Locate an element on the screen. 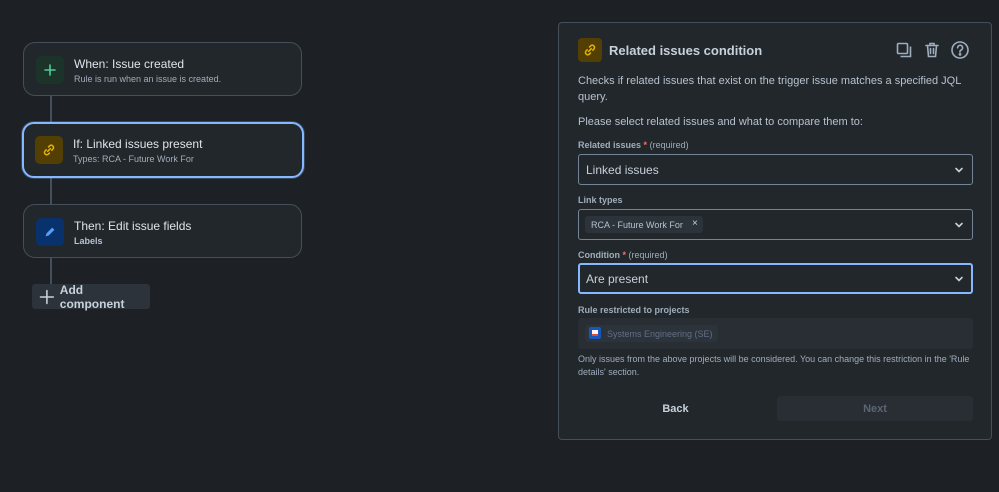 This screenshot has width=999, height=492. back-button: Back is located at coordinates (675, 408).